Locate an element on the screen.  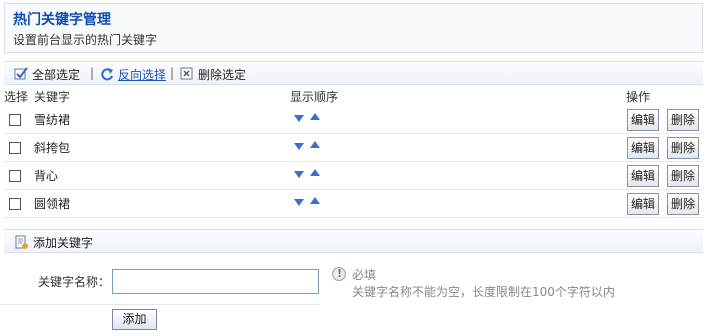
add-document-icon is located at coordinates (21, 242).